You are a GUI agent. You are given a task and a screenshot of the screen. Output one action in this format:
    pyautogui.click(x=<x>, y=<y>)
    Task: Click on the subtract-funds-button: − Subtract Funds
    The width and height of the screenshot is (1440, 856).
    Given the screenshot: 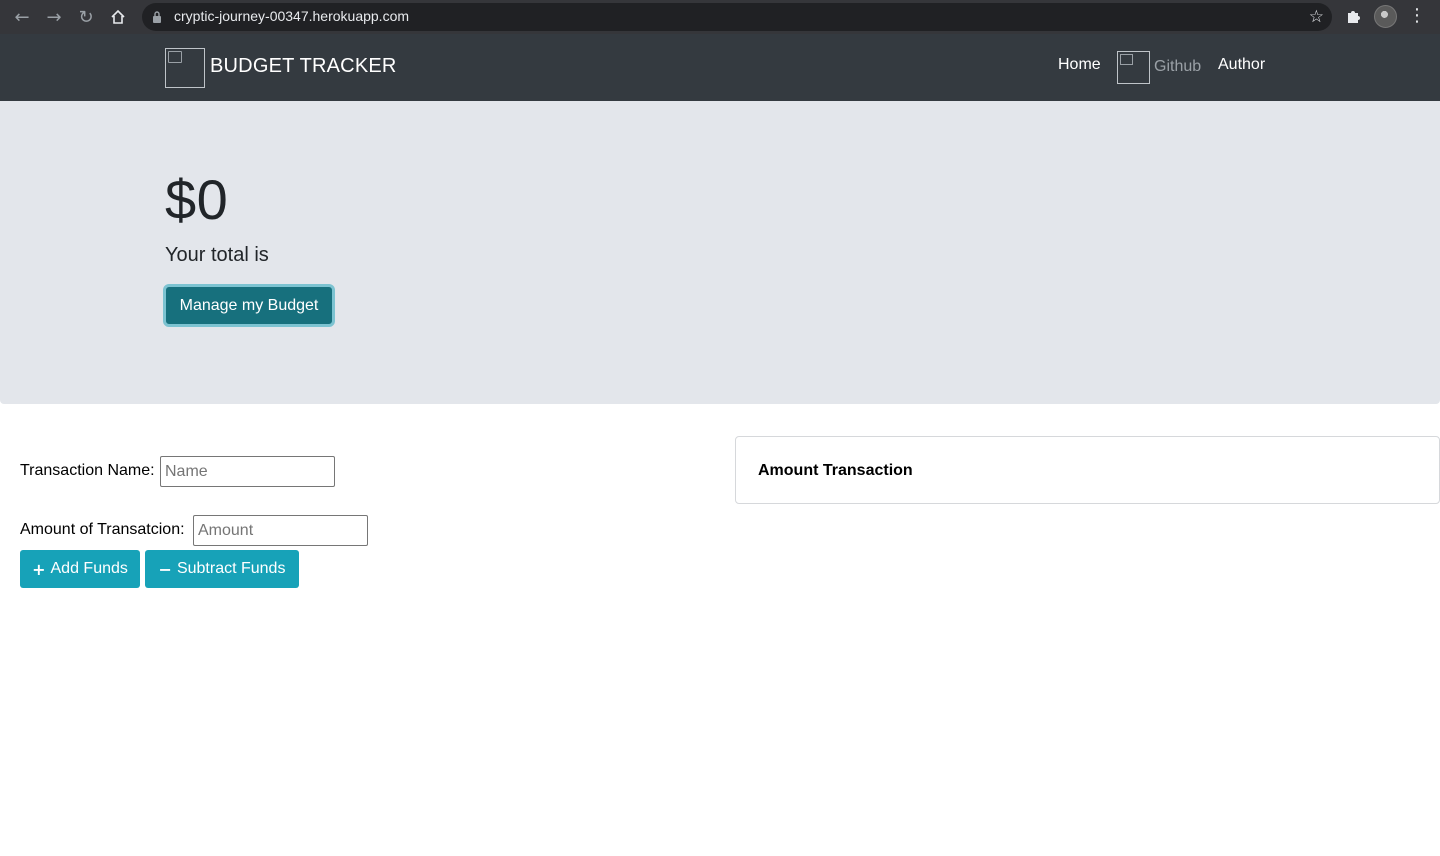 What is the action you would take?
    pyautogui.click(x=222, y=569)
    